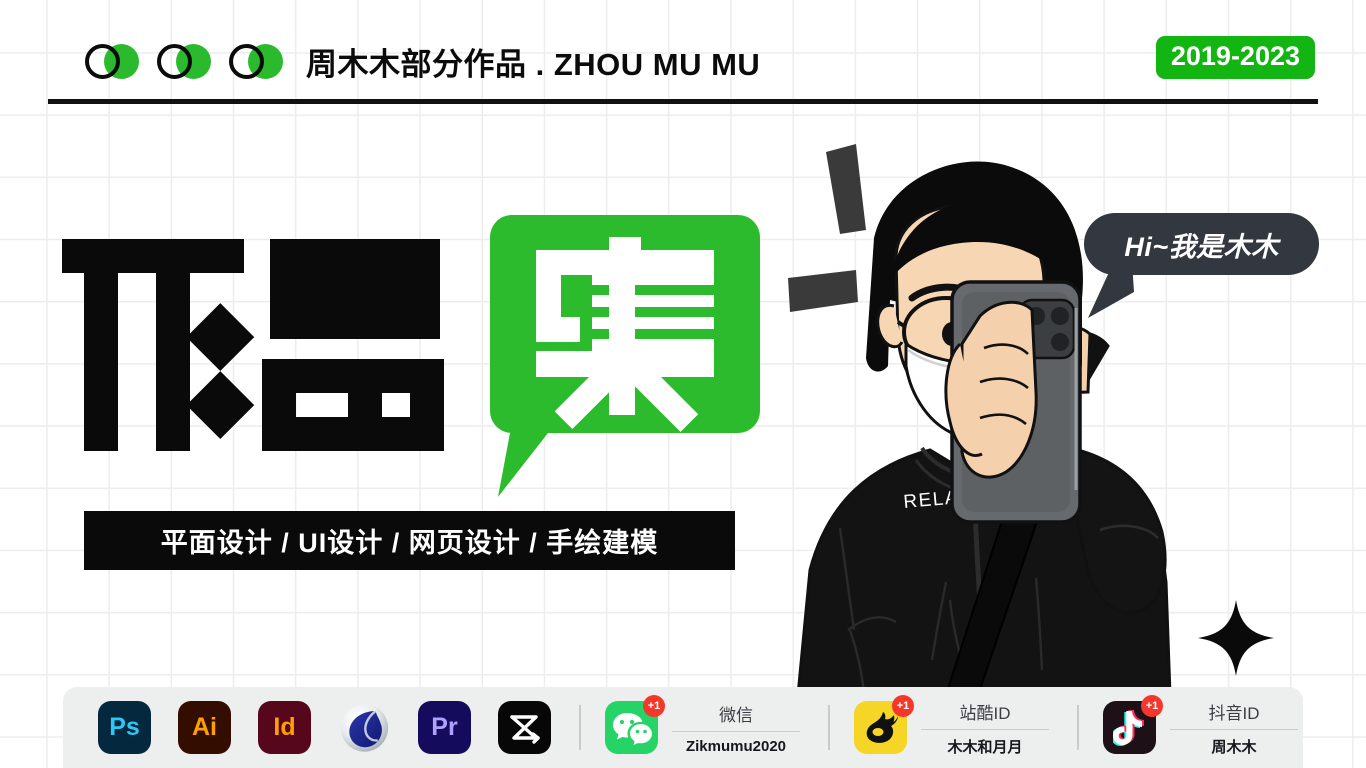 The width and height of the screenshot is (1366, 768). I want to click on hi-speech-bubble-text: Hi~我是木木, so click(1201, 246).